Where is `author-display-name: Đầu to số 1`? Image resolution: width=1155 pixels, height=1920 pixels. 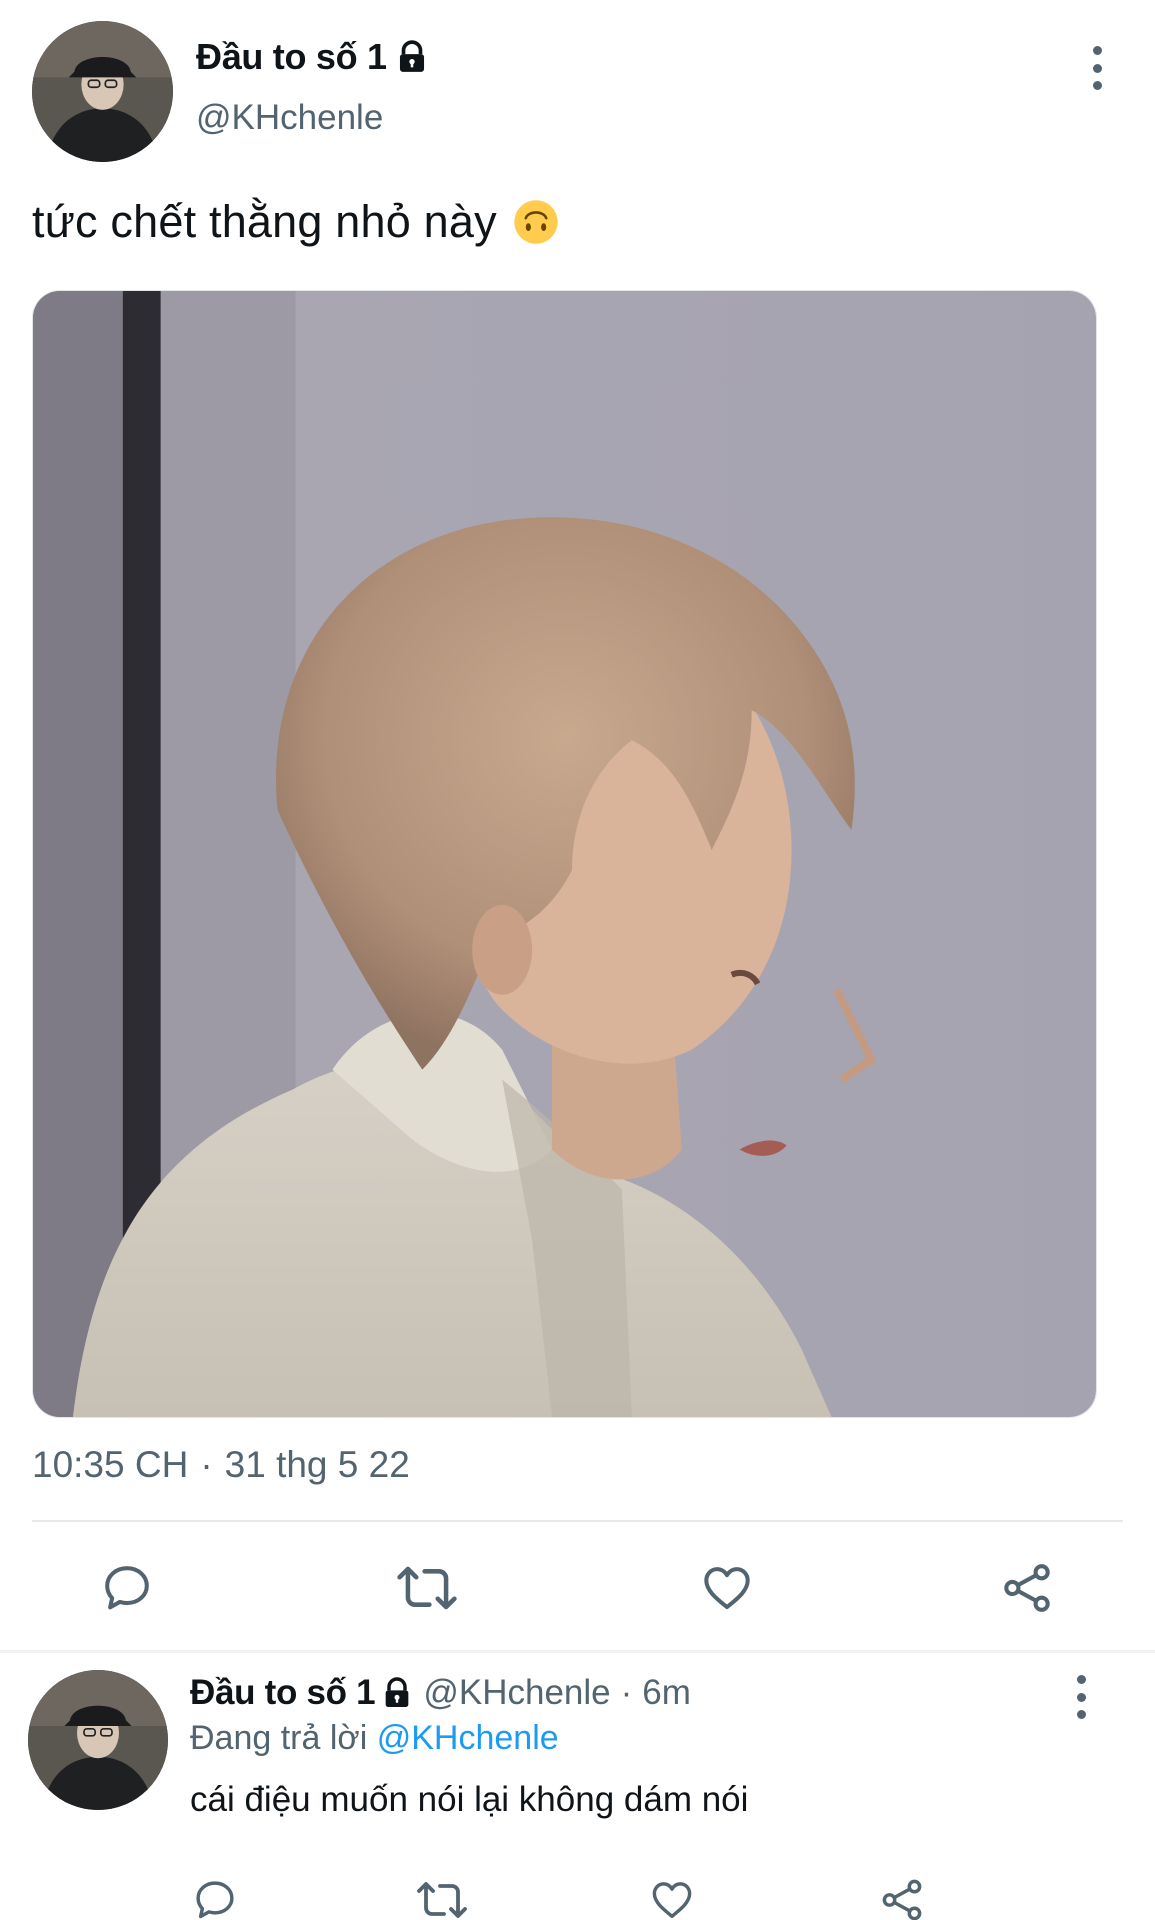 author-display-name: Đầu to số 1 is located at coordinates (291, 57).